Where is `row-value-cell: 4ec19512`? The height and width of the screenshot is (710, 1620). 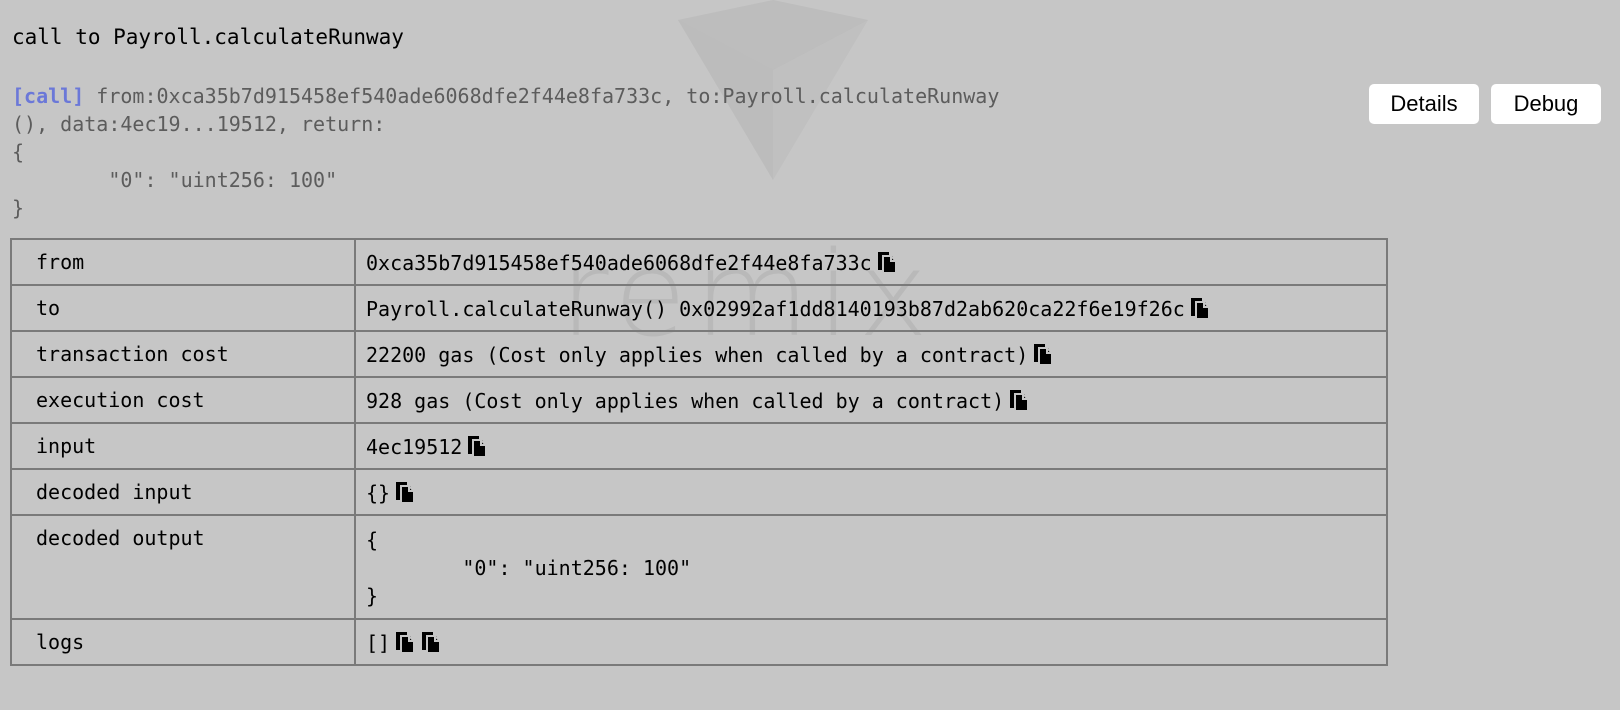
row-value-cell: 4ec19512 is located at coordinates (871, 446).